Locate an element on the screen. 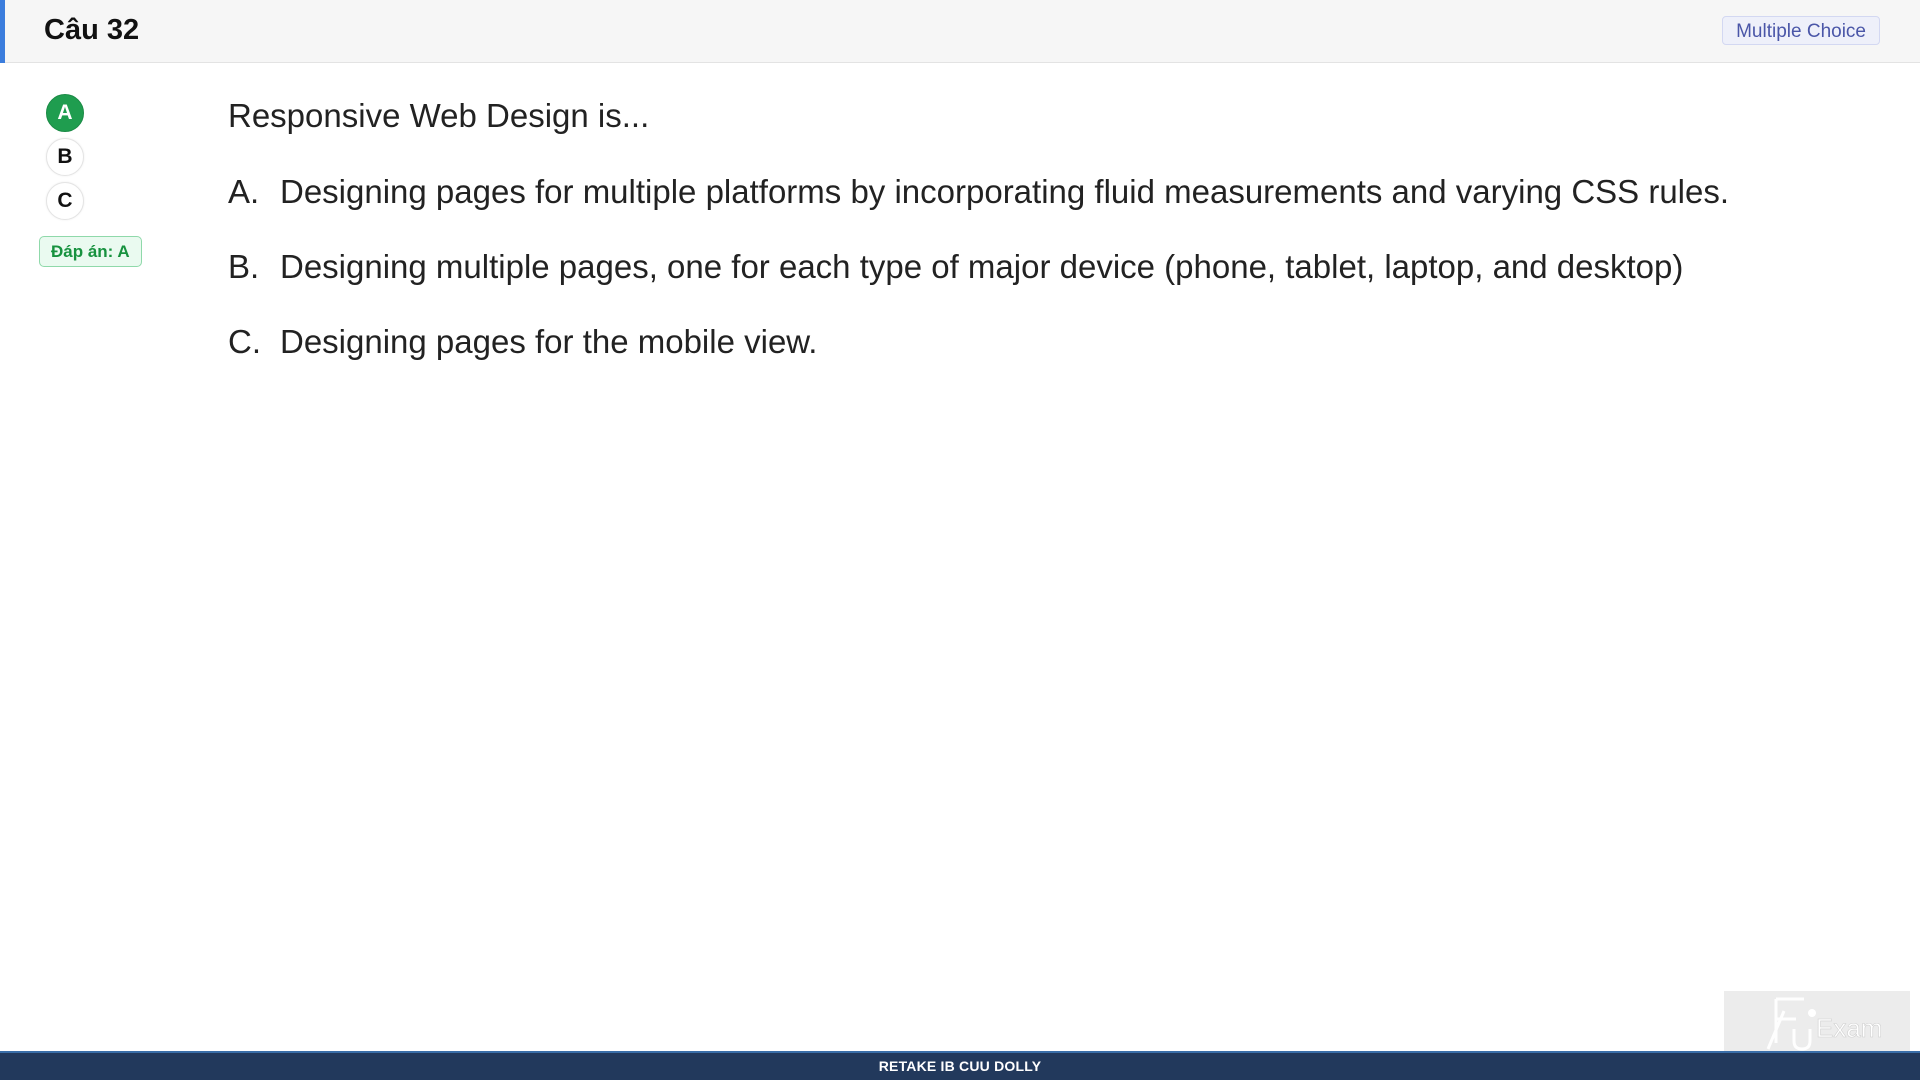  option-c-text: Designing pages for the mobile view. is located at coordinates (549, 341).